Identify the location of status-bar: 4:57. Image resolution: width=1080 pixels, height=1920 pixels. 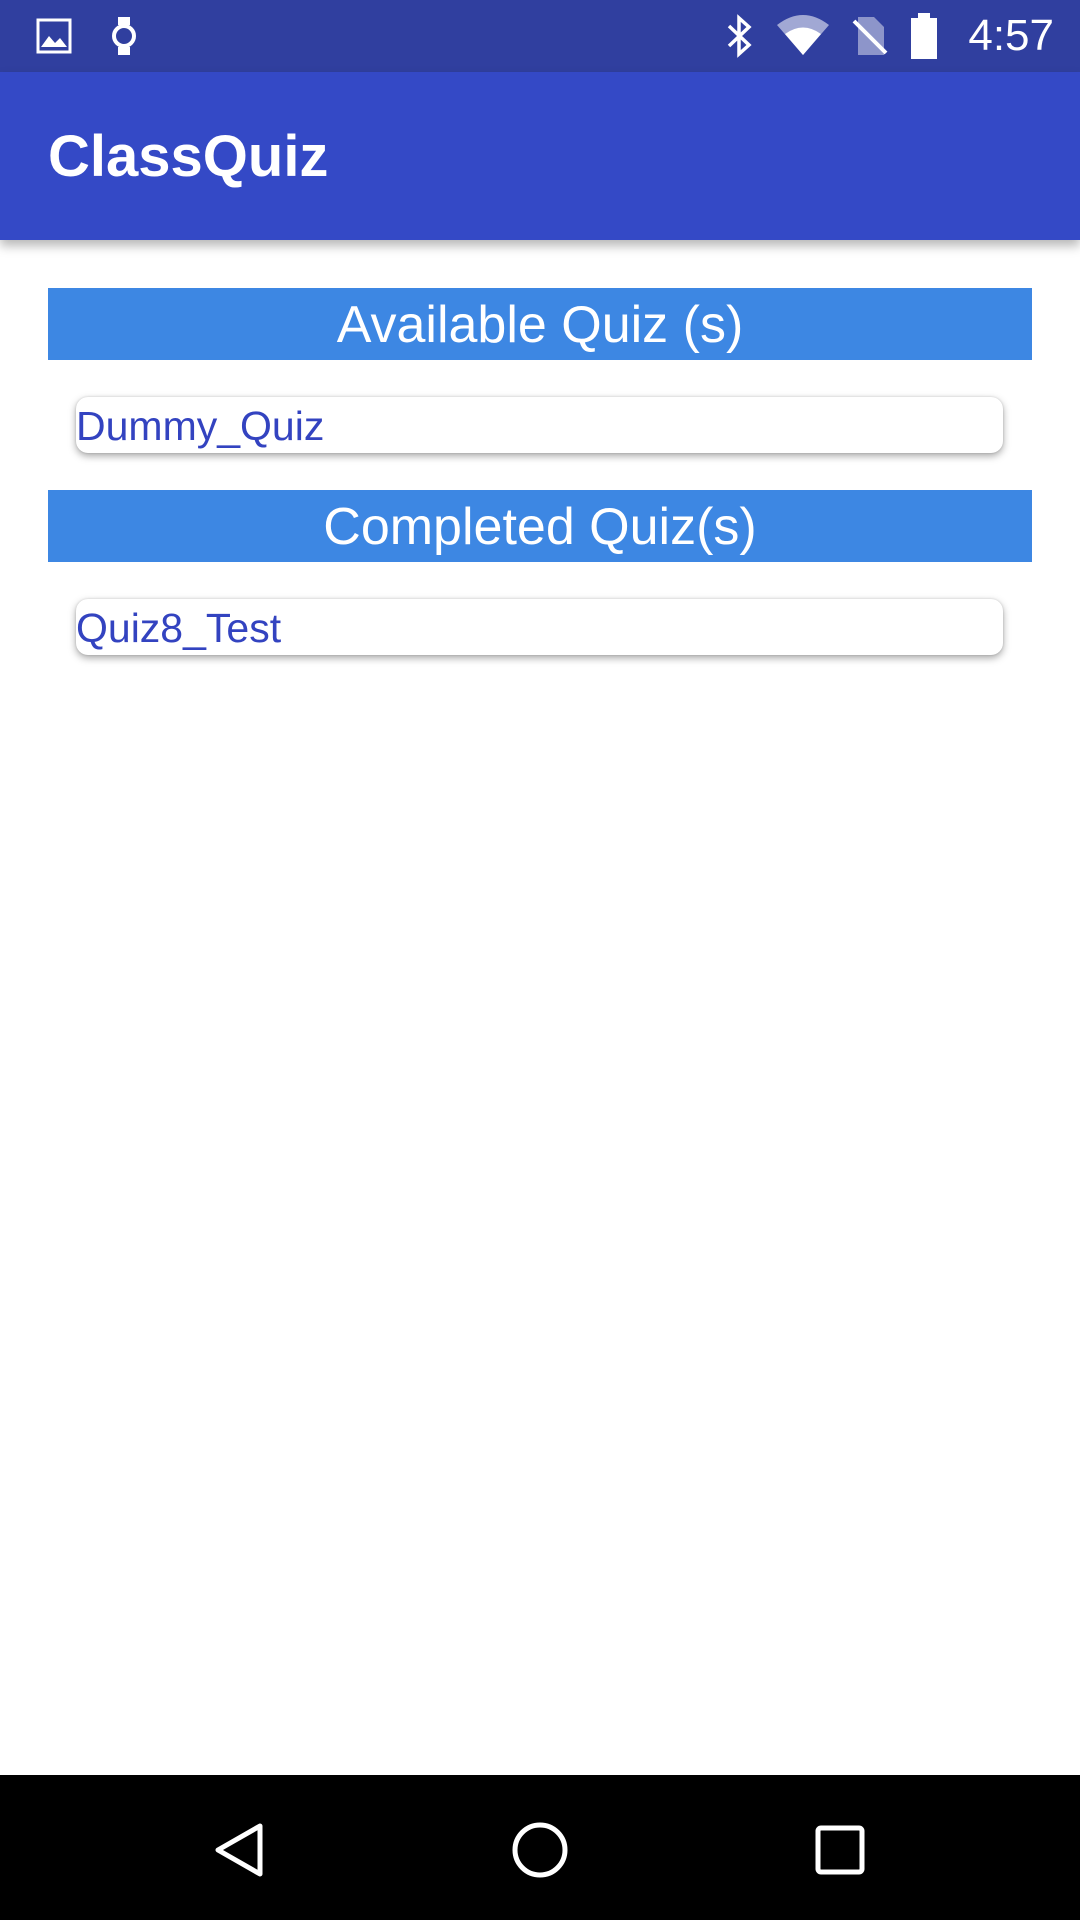
(540, 36).